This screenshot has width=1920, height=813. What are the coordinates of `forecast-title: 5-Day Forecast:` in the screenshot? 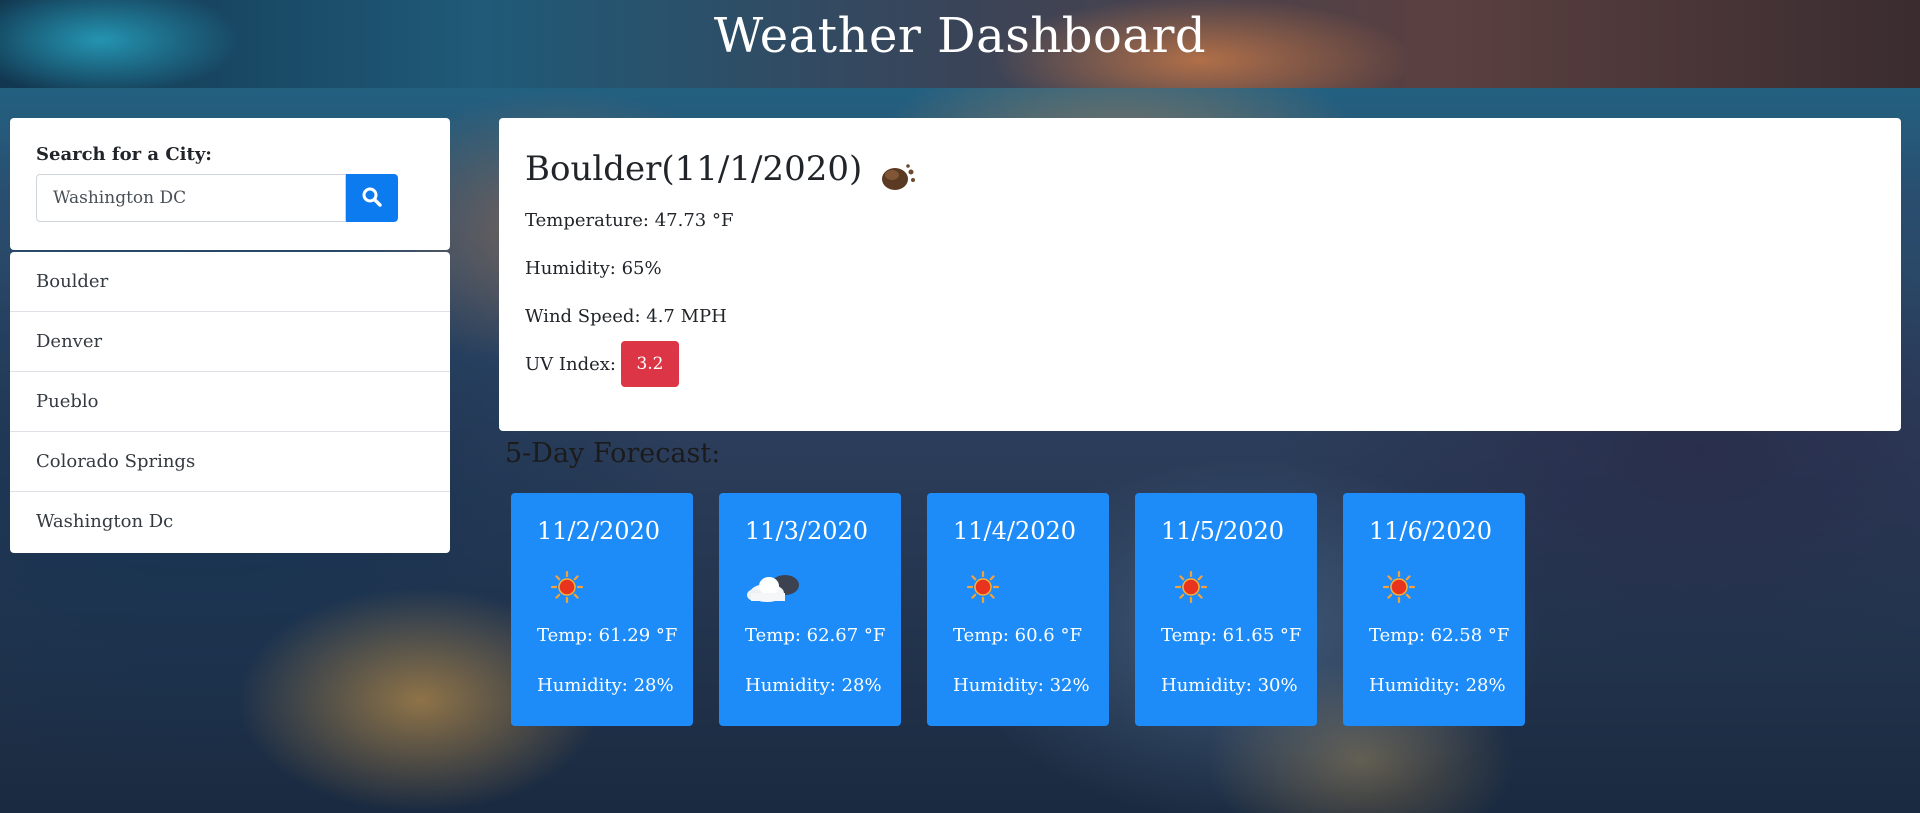 It's located at (613, 453).